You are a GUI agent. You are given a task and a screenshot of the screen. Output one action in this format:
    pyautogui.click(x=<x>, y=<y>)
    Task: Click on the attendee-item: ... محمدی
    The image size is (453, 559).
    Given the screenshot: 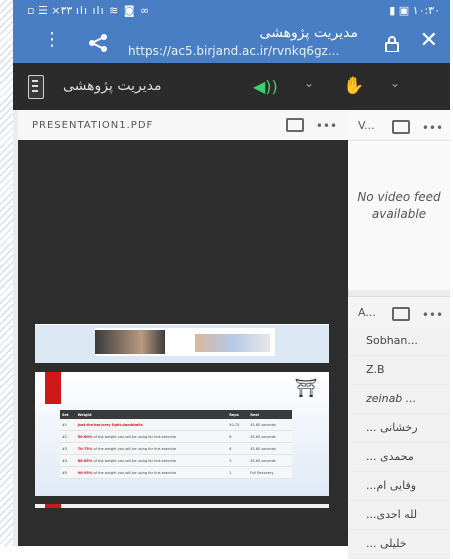 What is the action you would take?
    pyautogui.click(x=399, y=457)
    